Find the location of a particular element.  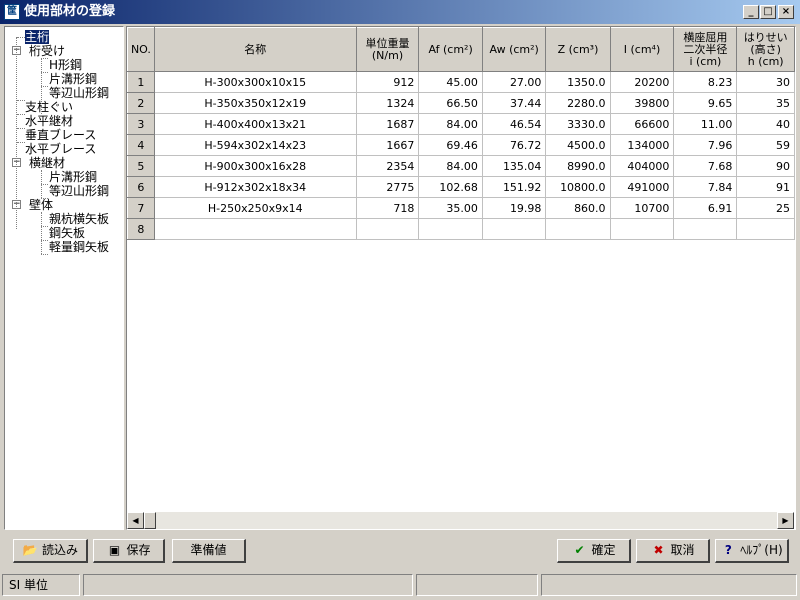

table-cell: 27.00 is located at coordinates (514, 82).